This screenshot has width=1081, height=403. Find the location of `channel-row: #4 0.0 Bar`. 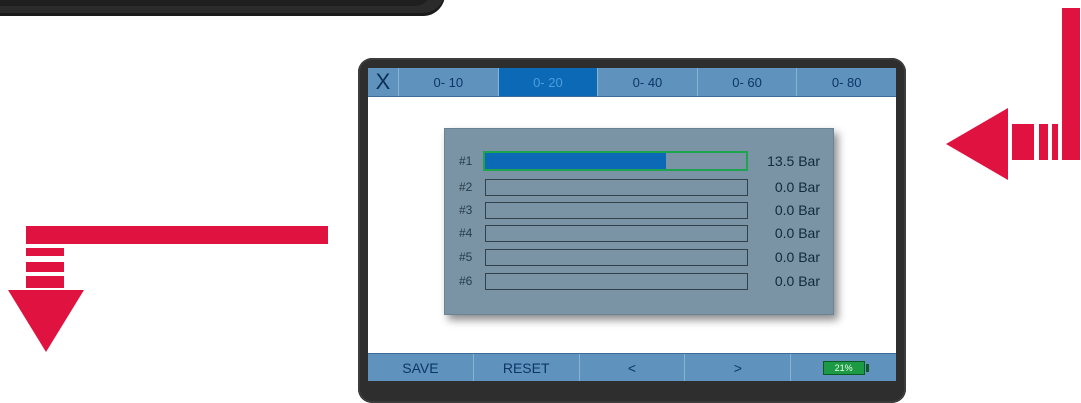

channel-row: #4 0.0 Bar is located at coordinates (639, 234).